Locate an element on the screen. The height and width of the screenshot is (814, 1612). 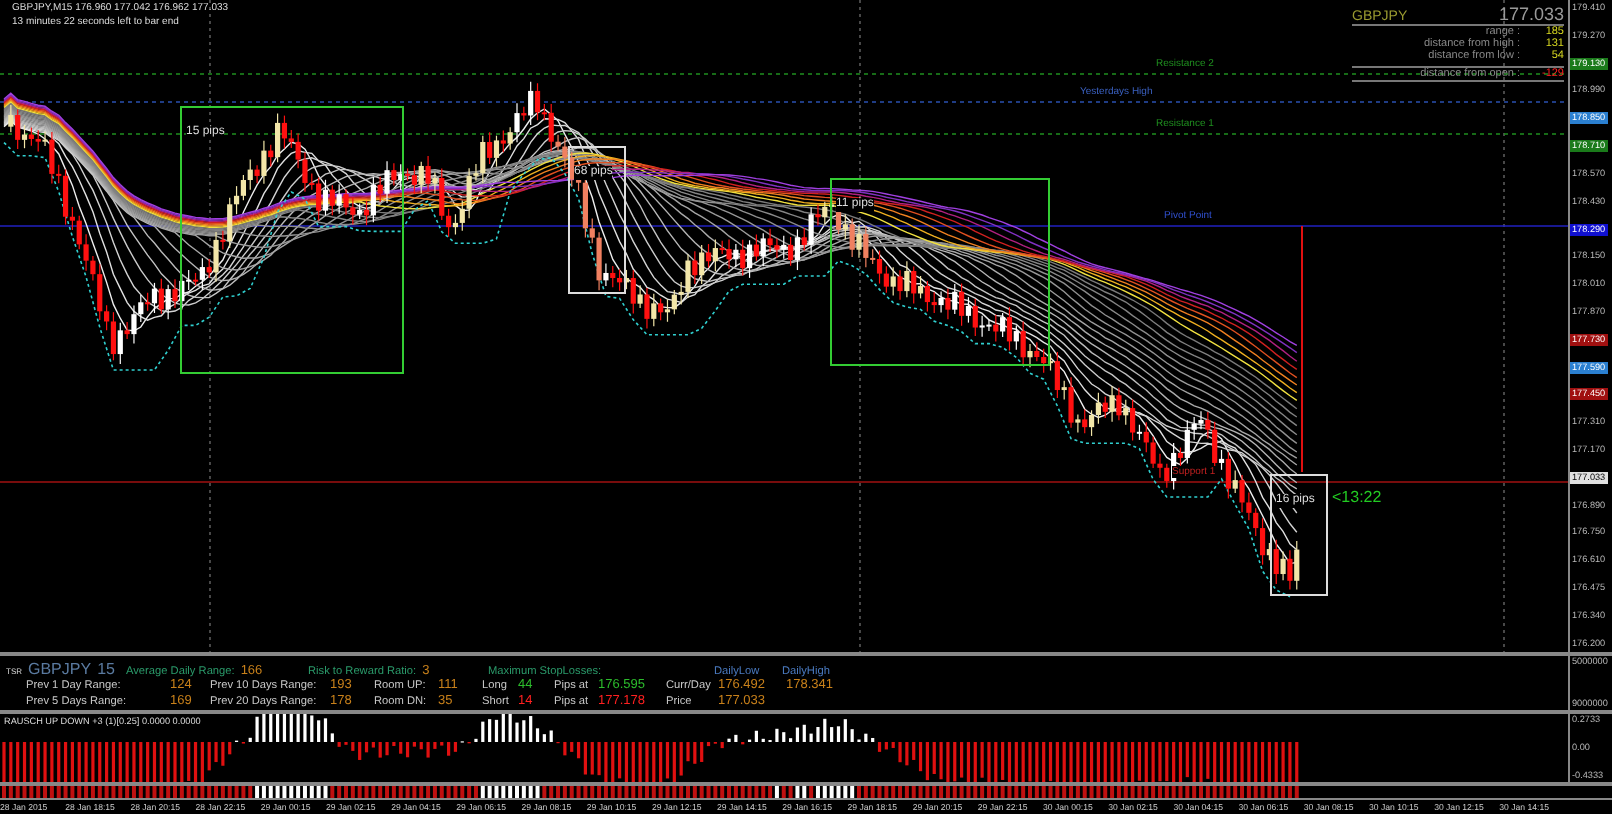
quote-price: 177.033 is located at coordinates (1531, 14).